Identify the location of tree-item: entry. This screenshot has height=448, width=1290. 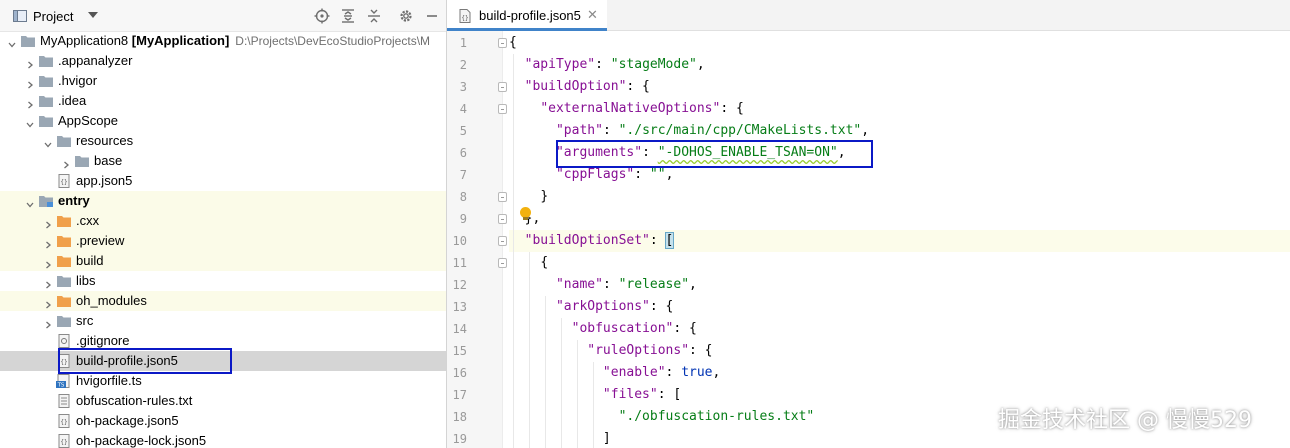
(223, 201).